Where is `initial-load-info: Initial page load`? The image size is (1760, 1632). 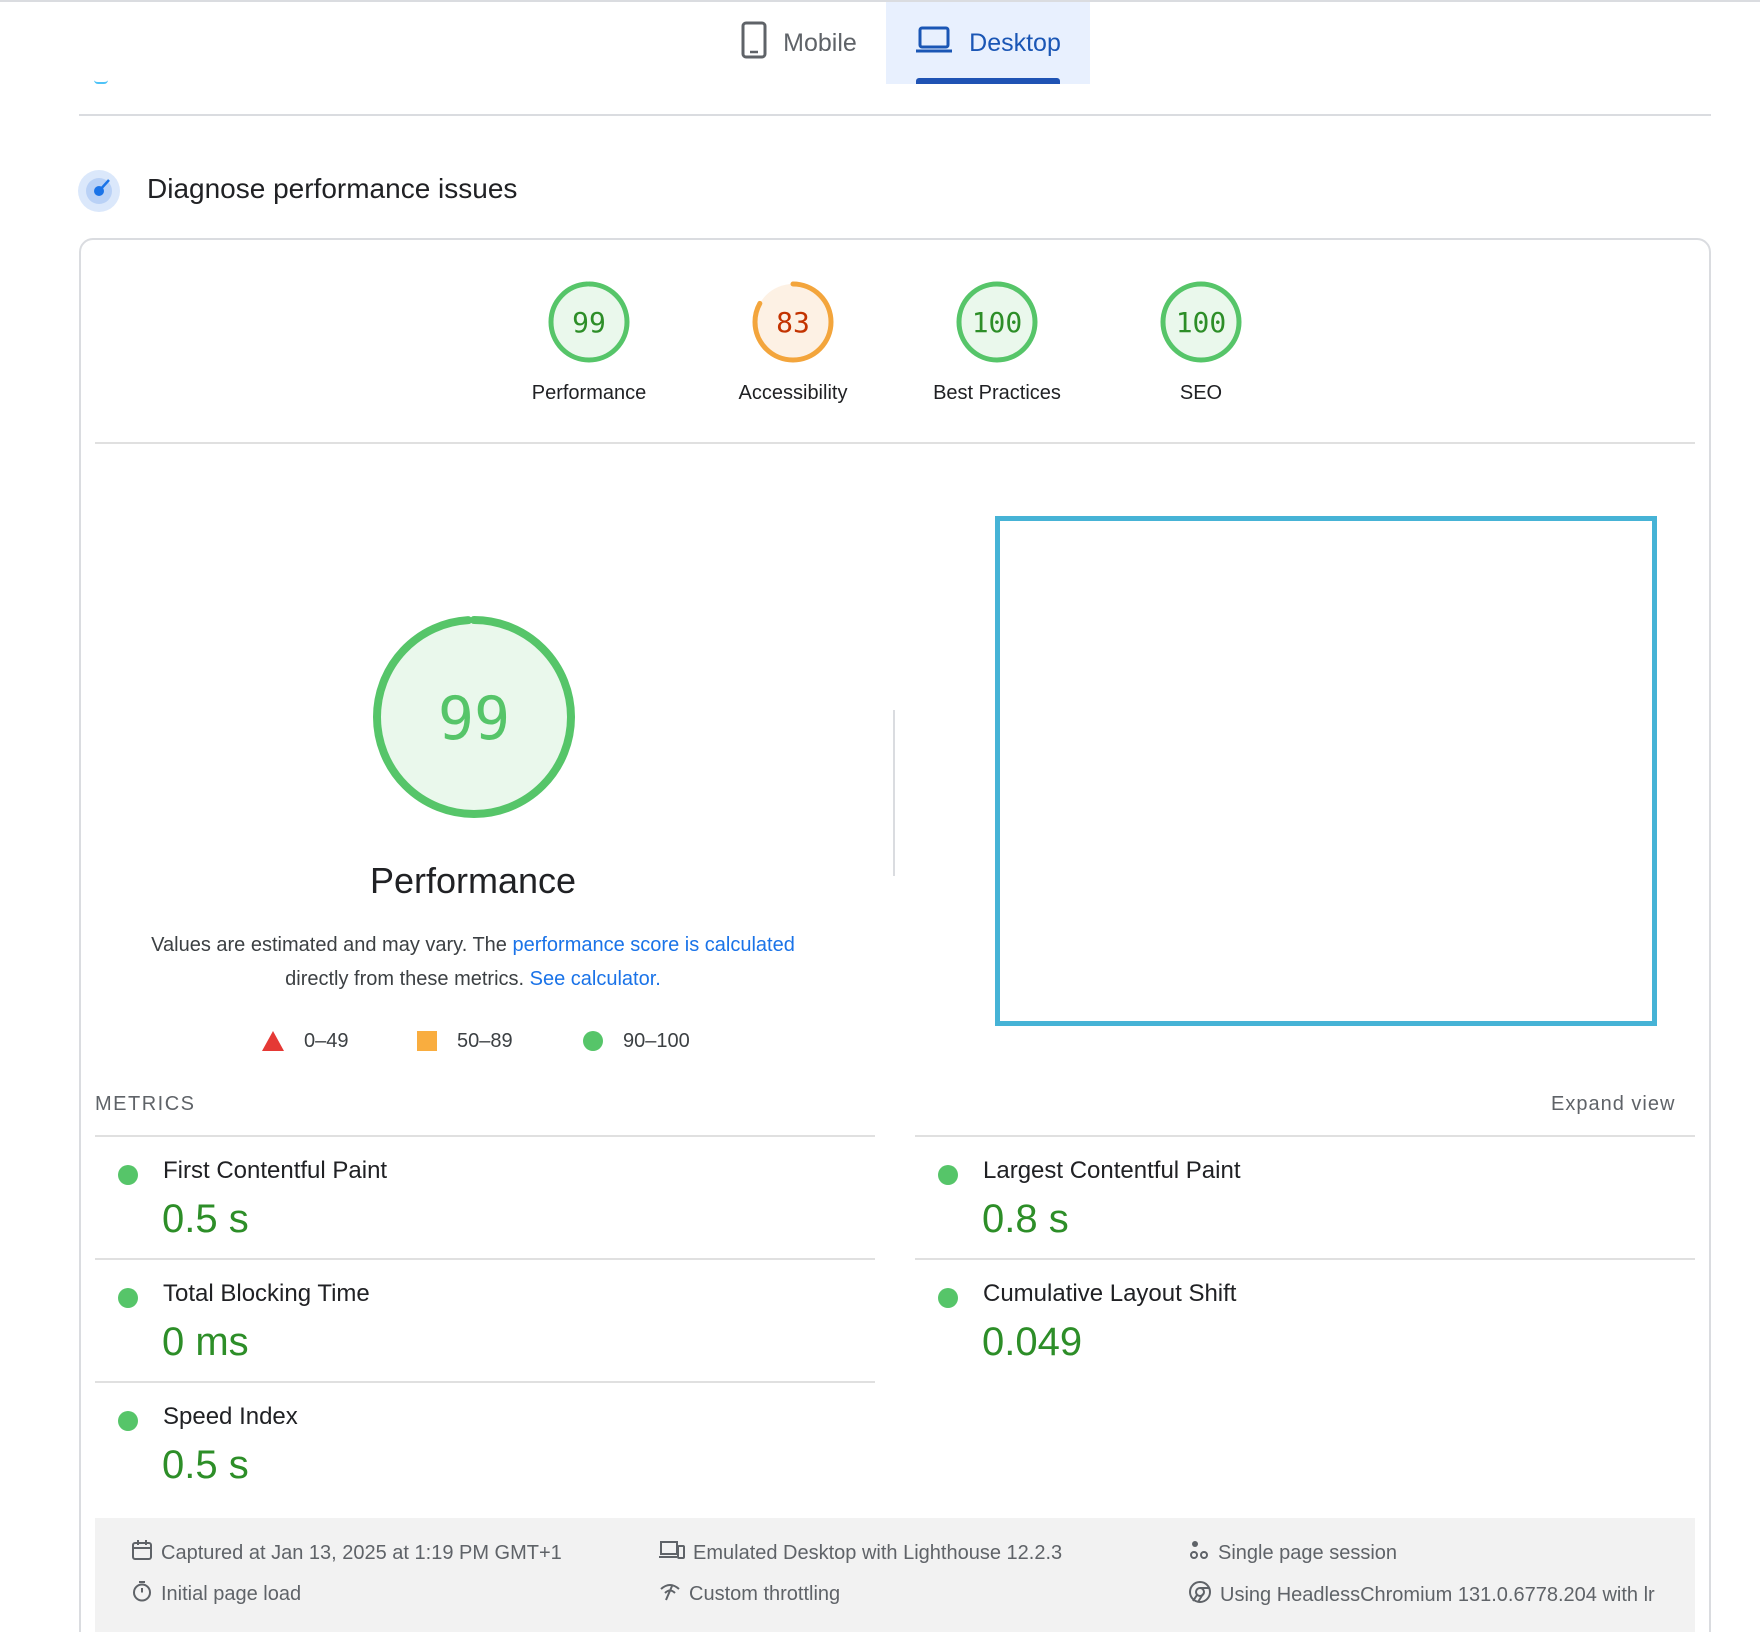 initial-load-info: Initial page load is located at coordinates (216, 1594).